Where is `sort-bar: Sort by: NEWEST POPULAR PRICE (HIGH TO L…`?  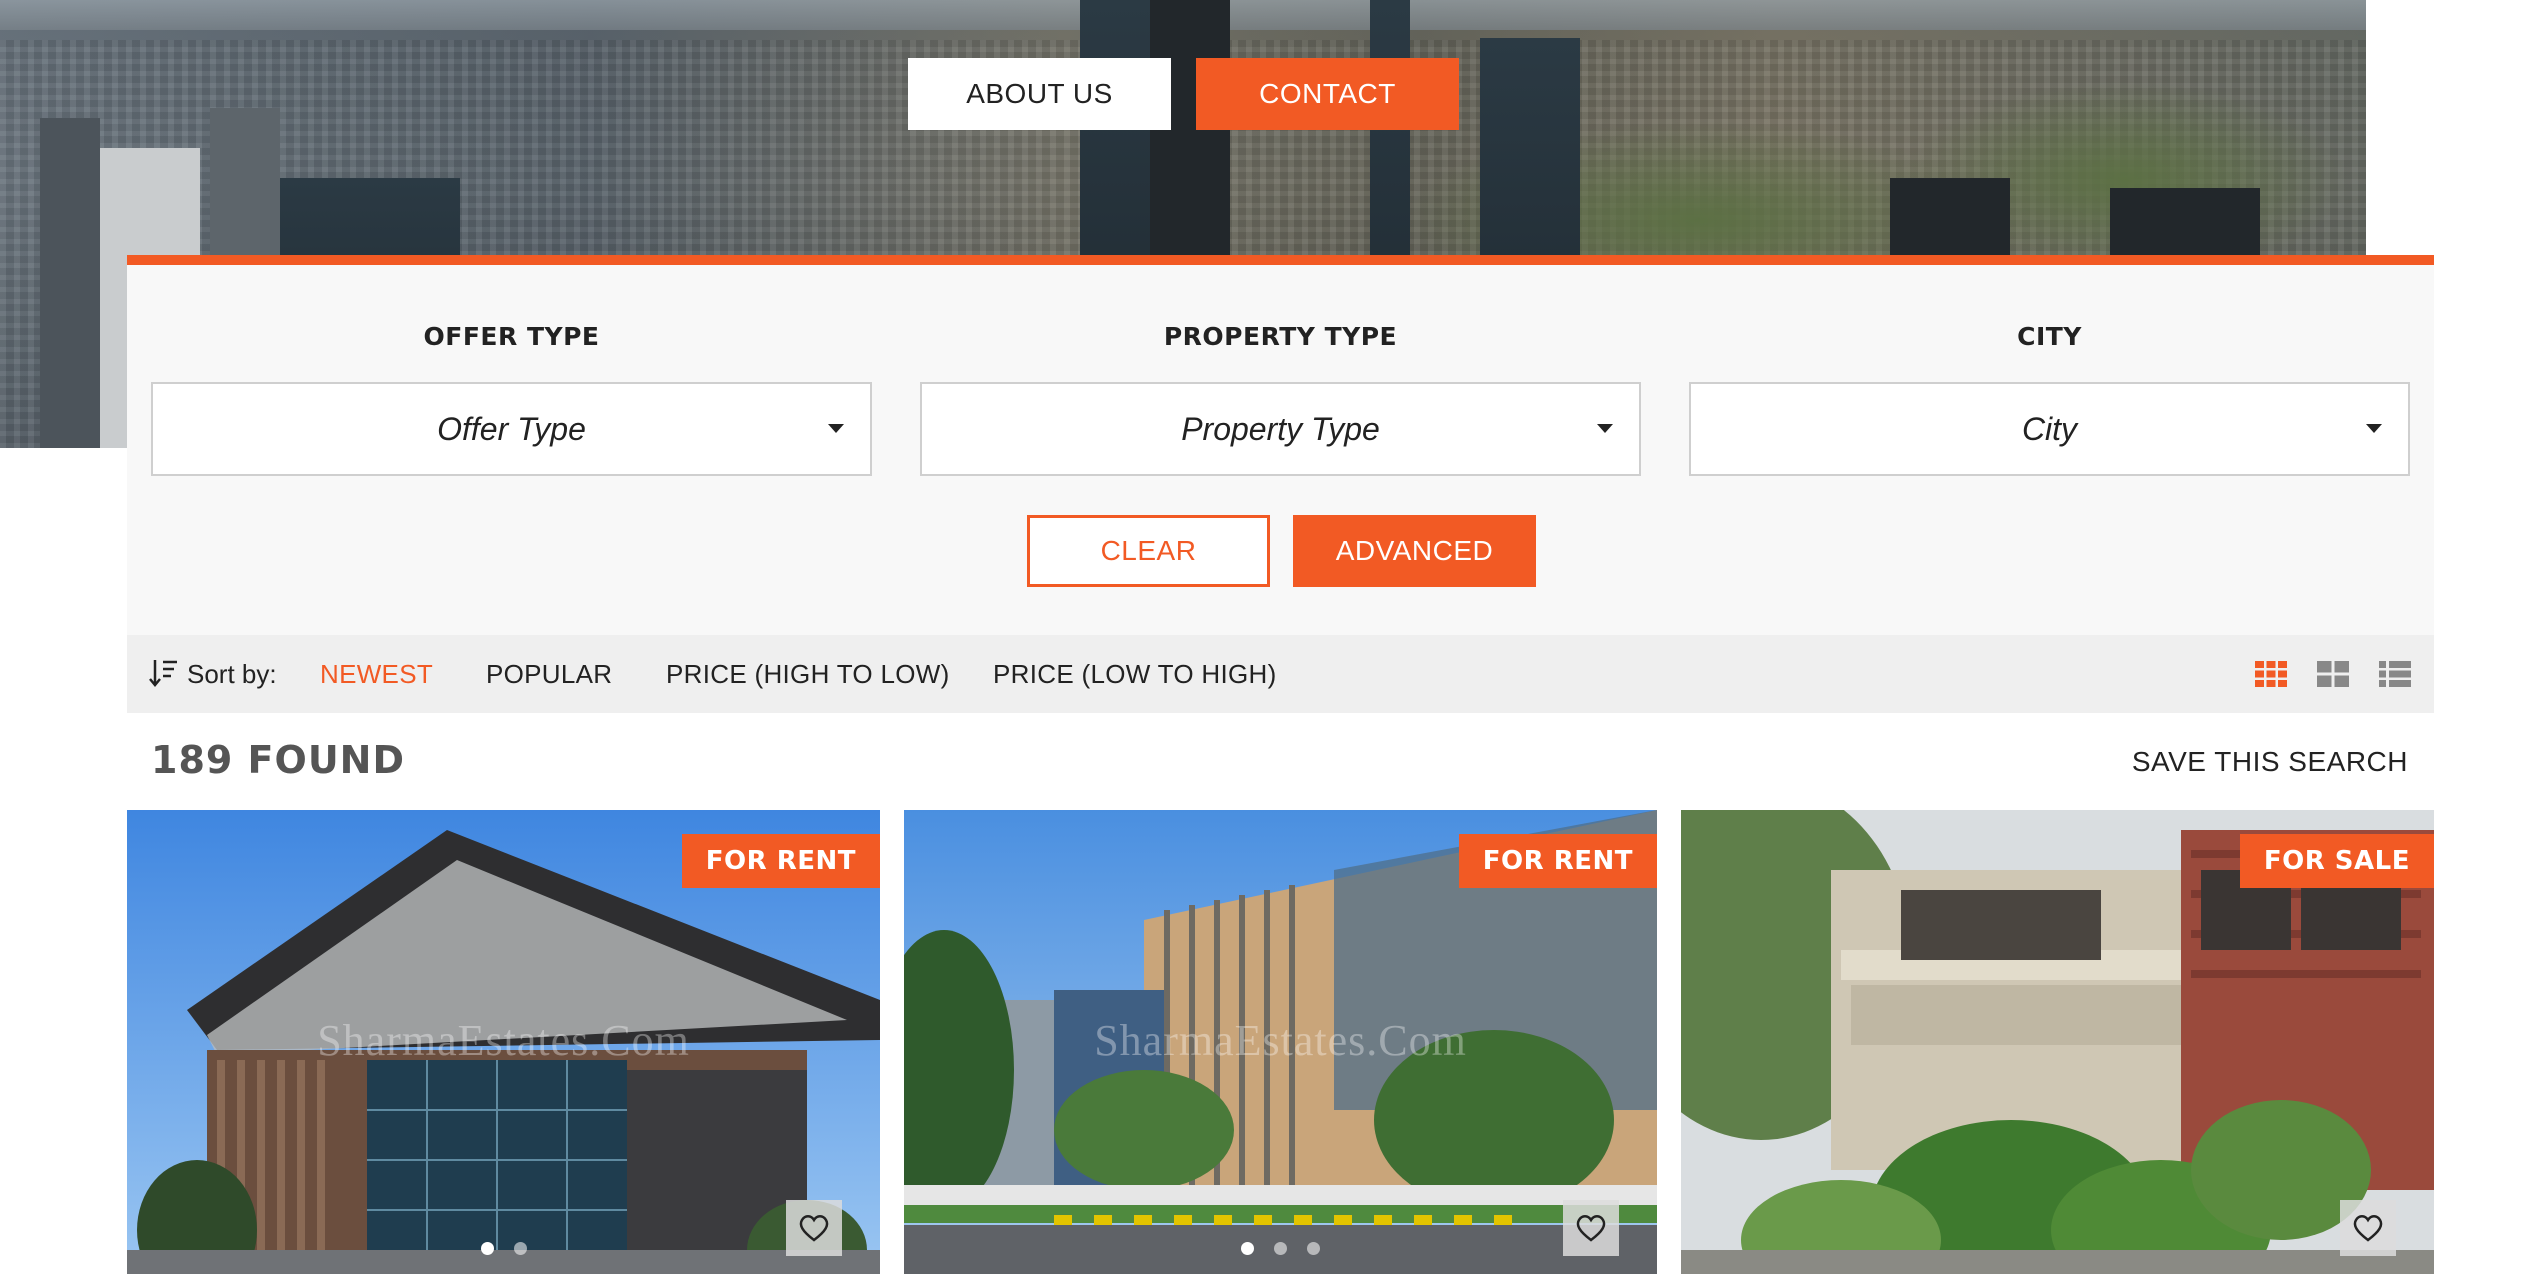
sort-bar: Sort by: NEWEST POPULAR PRICE (HIGH TO L… is located at coordinates (1280, 674).